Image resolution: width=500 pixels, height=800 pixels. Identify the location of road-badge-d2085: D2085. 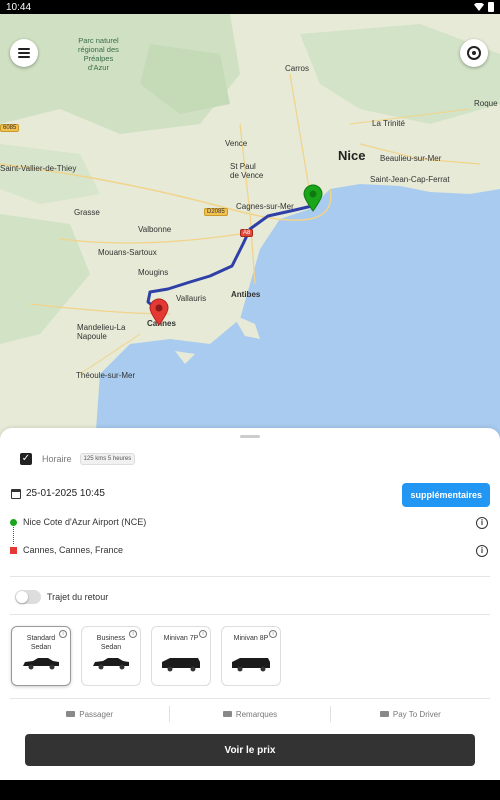
(216, 212).